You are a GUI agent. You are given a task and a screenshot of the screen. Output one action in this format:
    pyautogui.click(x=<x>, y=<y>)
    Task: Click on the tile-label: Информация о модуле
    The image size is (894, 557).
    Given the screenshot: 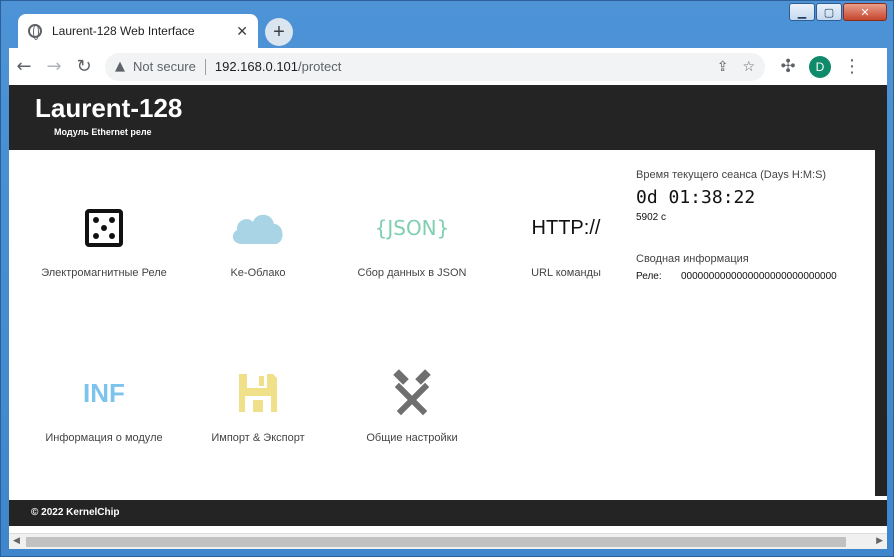 What is the action you would take?
    pyautogui.click(x=104, y=438)
    